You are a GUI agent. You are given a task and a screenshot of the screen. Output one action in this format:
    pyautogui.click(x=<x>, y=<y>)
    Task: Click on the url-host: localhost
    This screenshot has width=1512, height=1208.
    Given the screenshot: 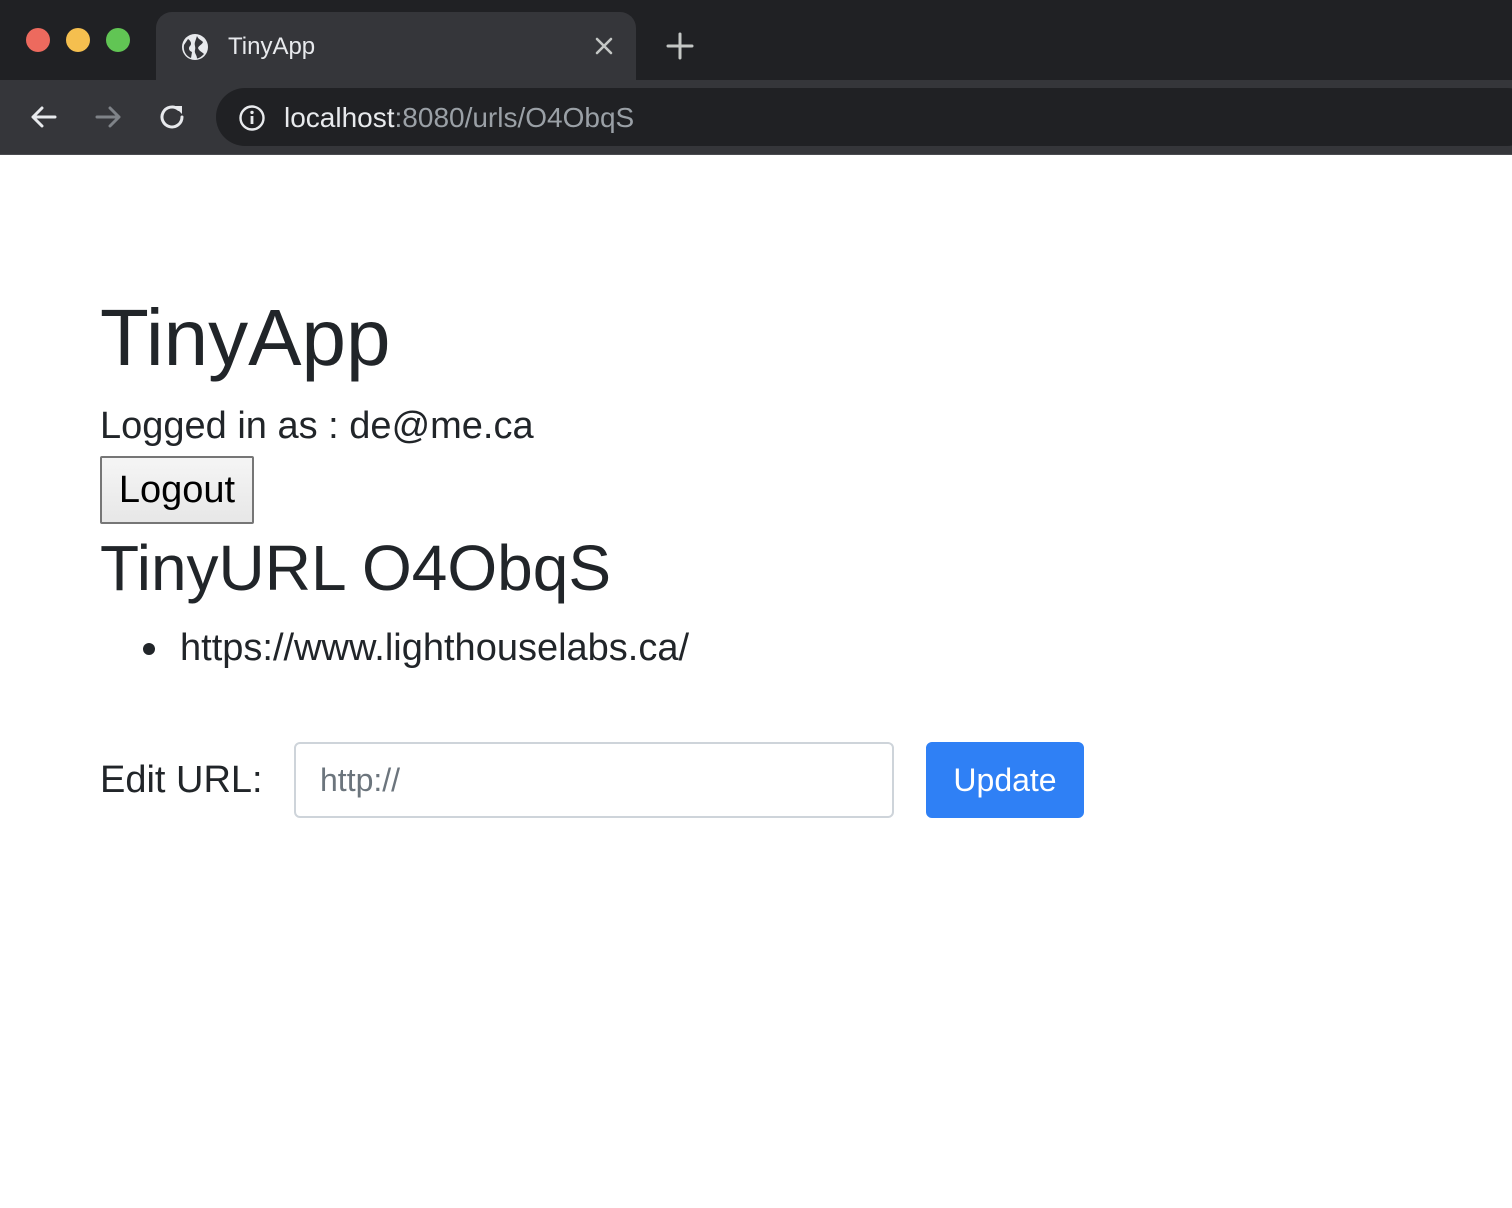 What is the action you would take?
    pyautogui.click(x=339, y=117)
    